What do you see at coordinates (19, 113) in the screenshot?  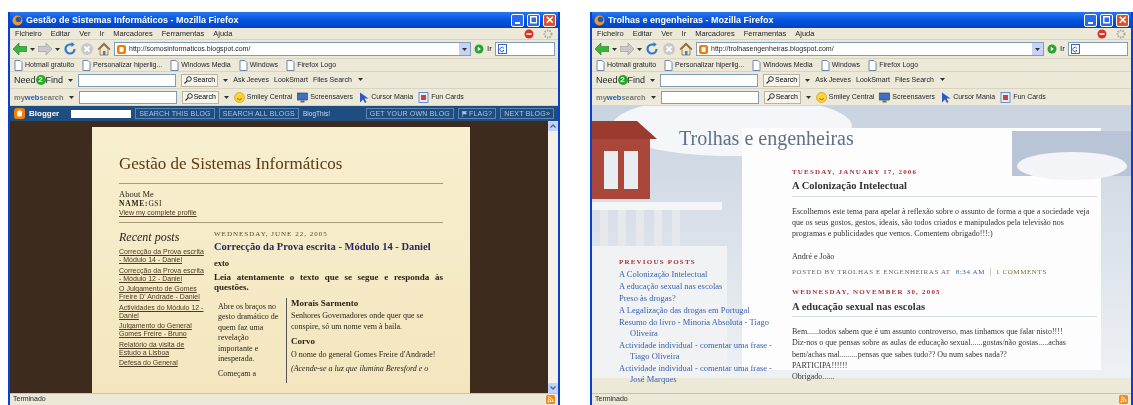 I see `blog-logo-icon` at bounding box center [19, 113].